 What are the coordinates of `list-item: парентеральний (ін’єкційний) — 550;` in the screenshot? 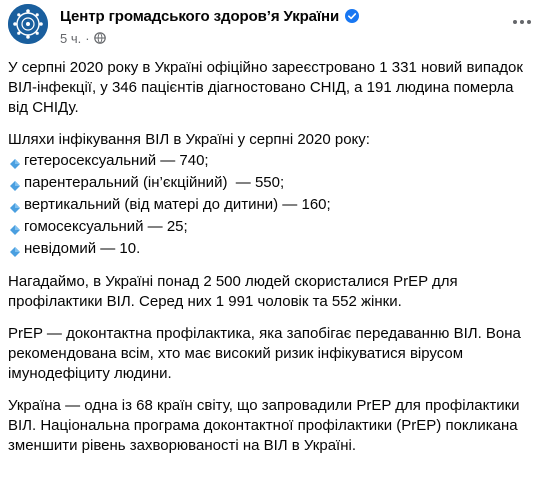 It's located at (270, 183).